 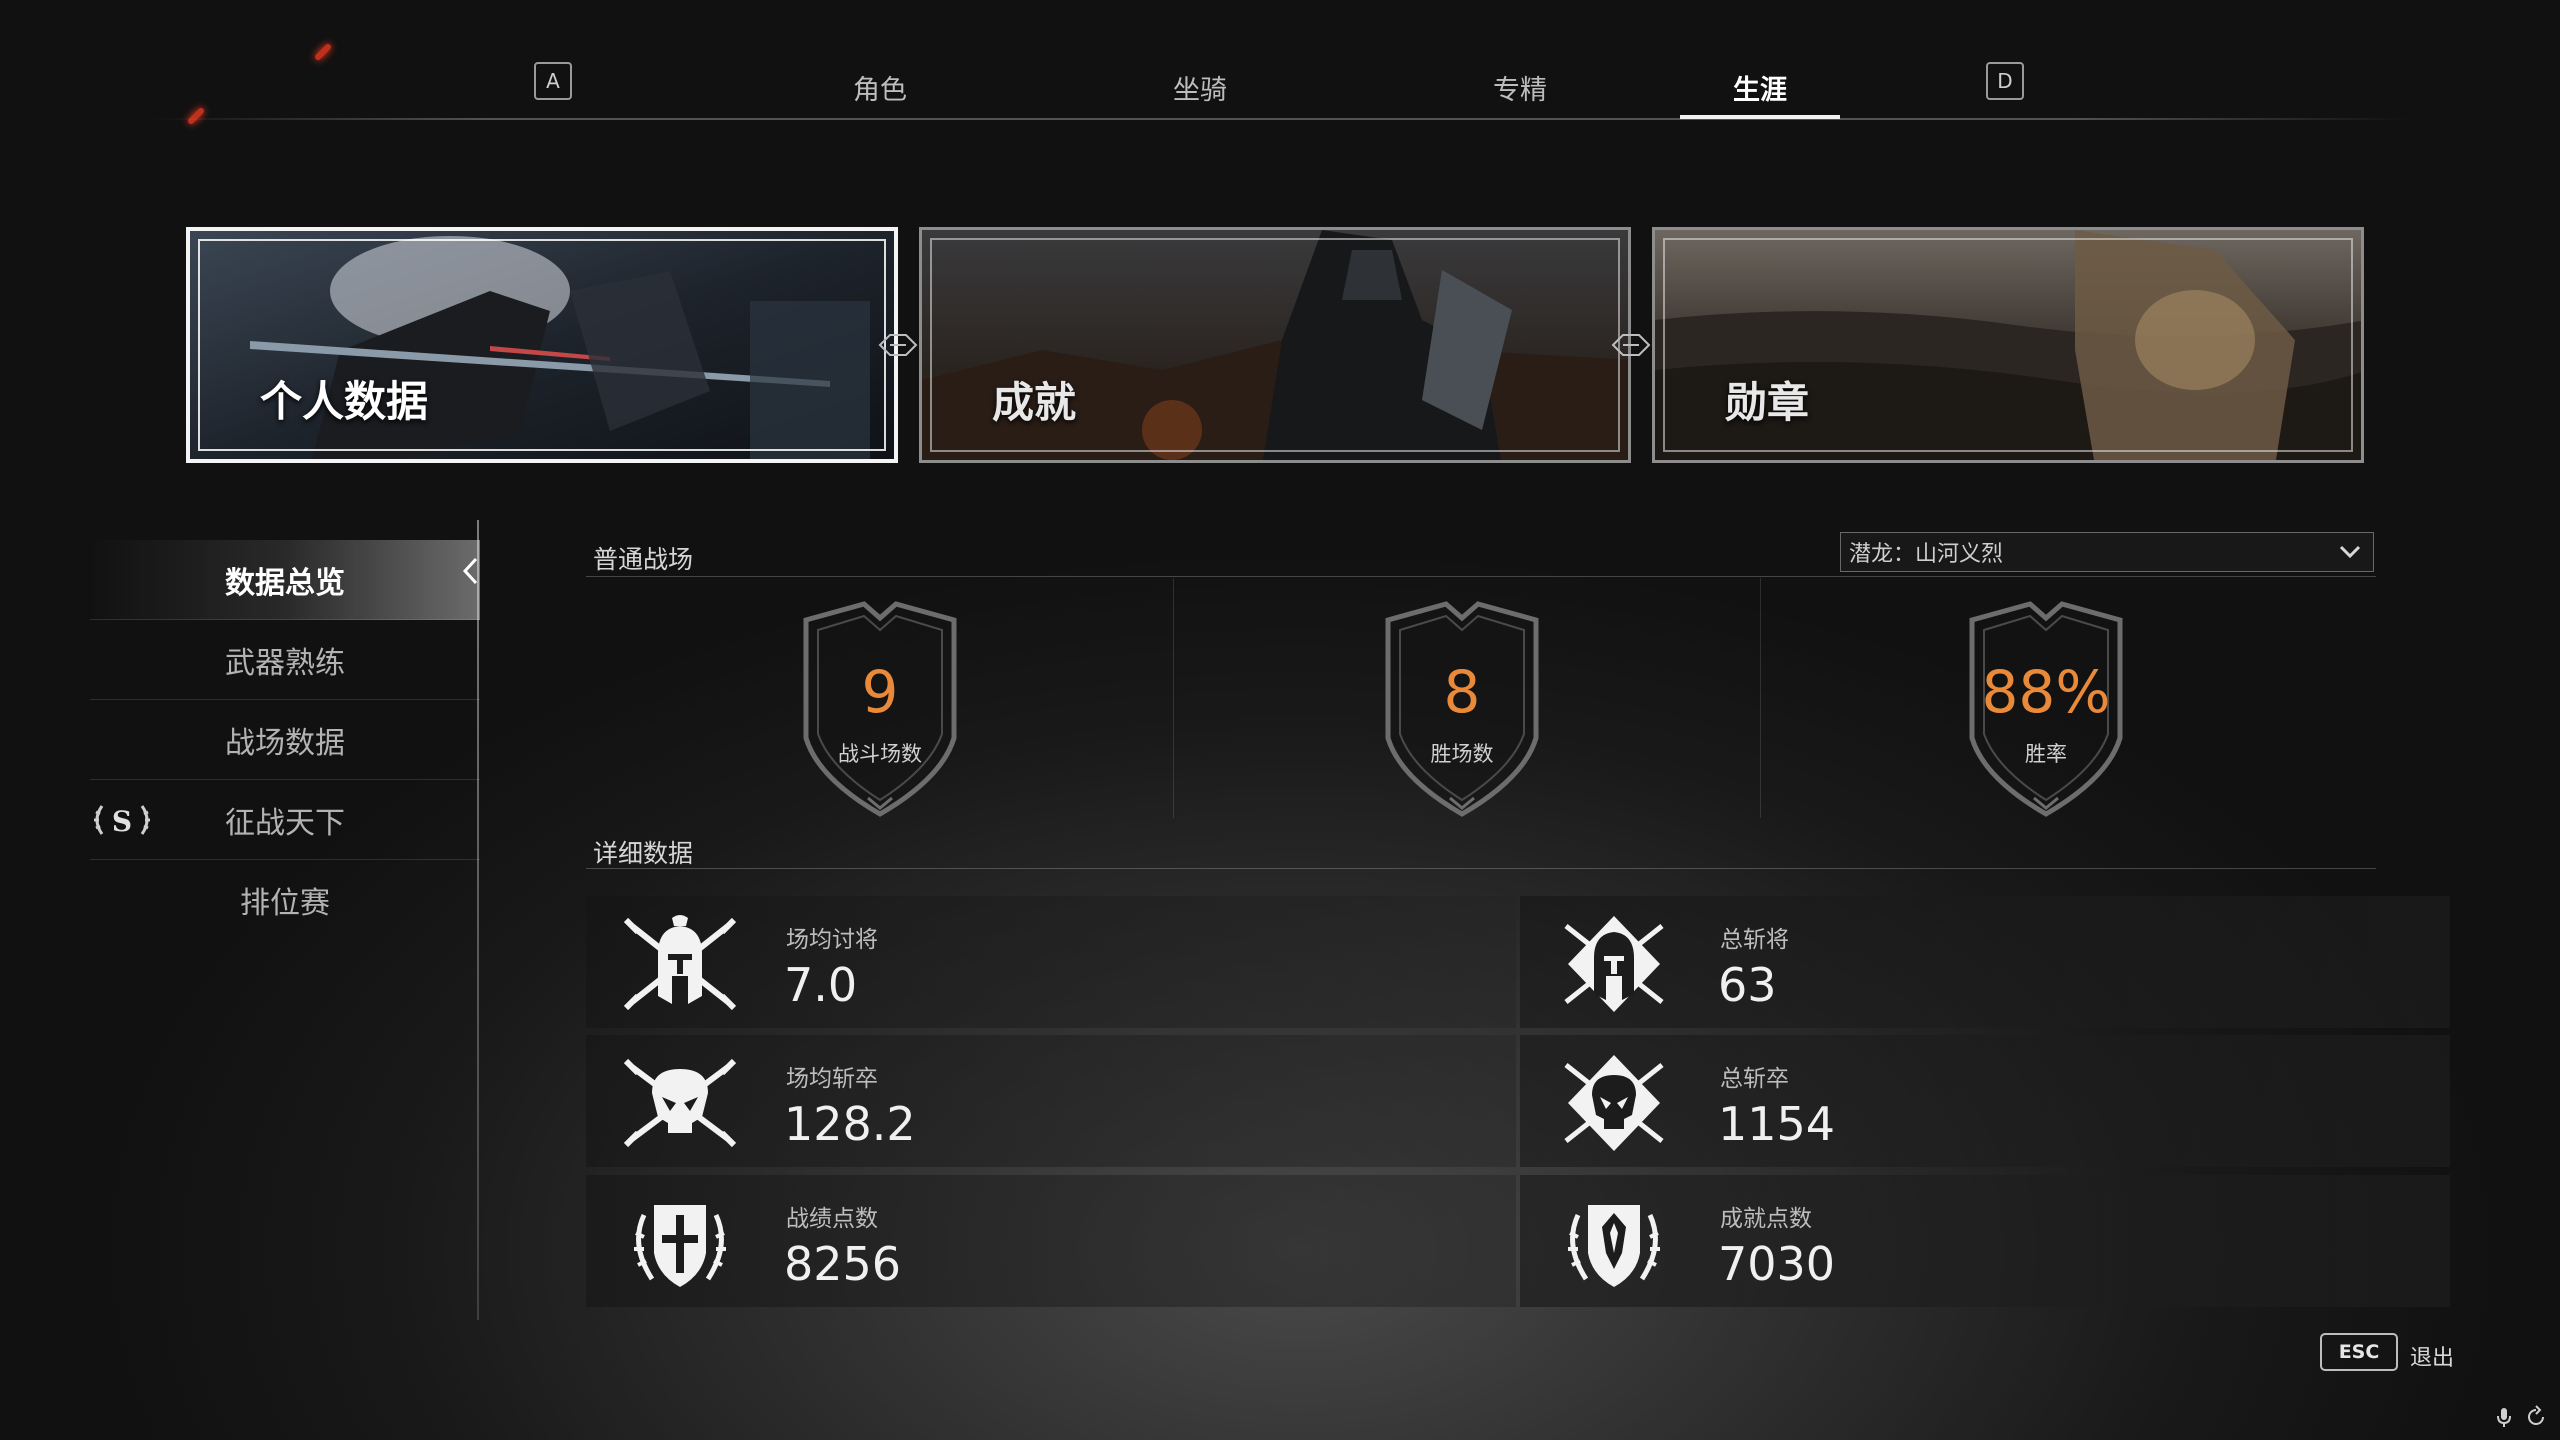 What do you see at coordinates (1754, 940) in the screenshot?
I see `detail-label: 总斩将` at bounding box center [1754, 940].